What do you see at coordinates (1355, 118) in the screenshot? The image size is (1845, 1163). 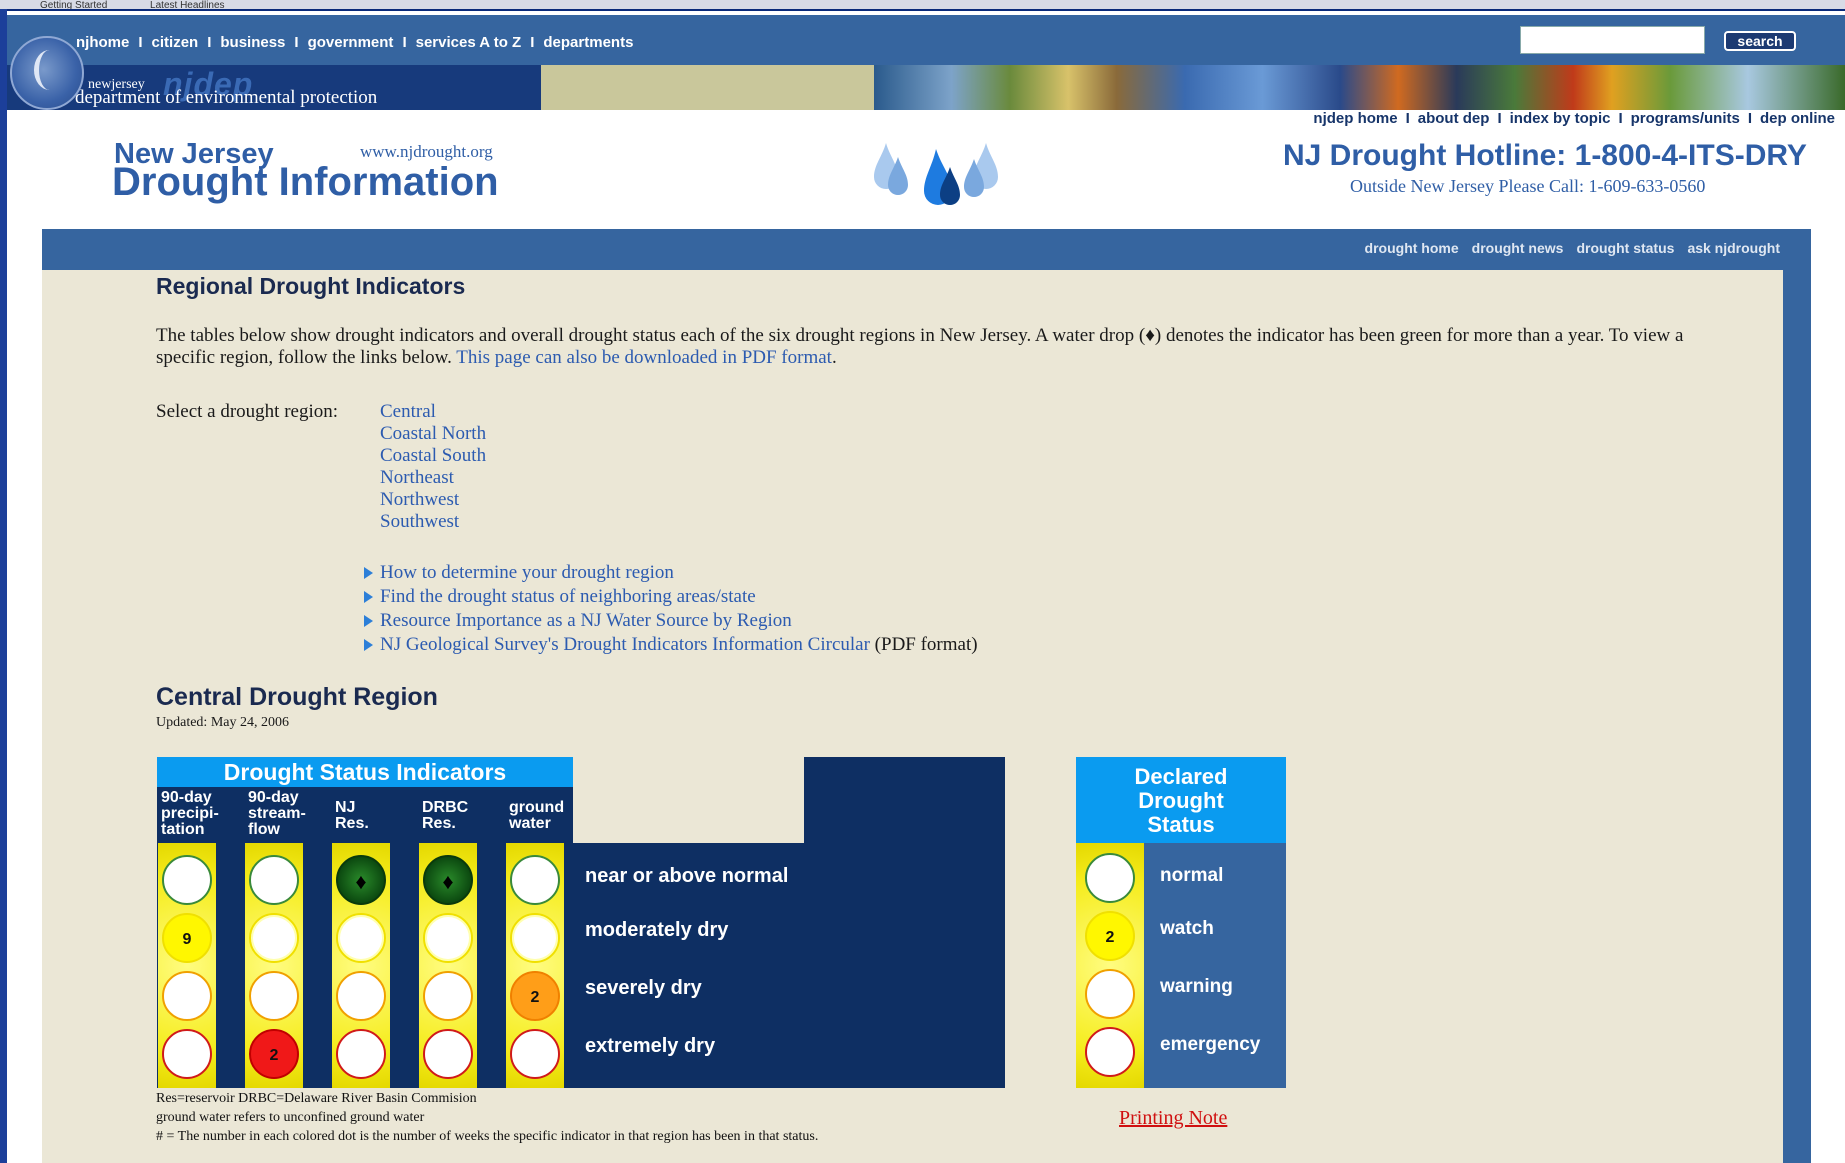 I see `util-njdep-home: njdep home` at bounding box center [1355, 118].